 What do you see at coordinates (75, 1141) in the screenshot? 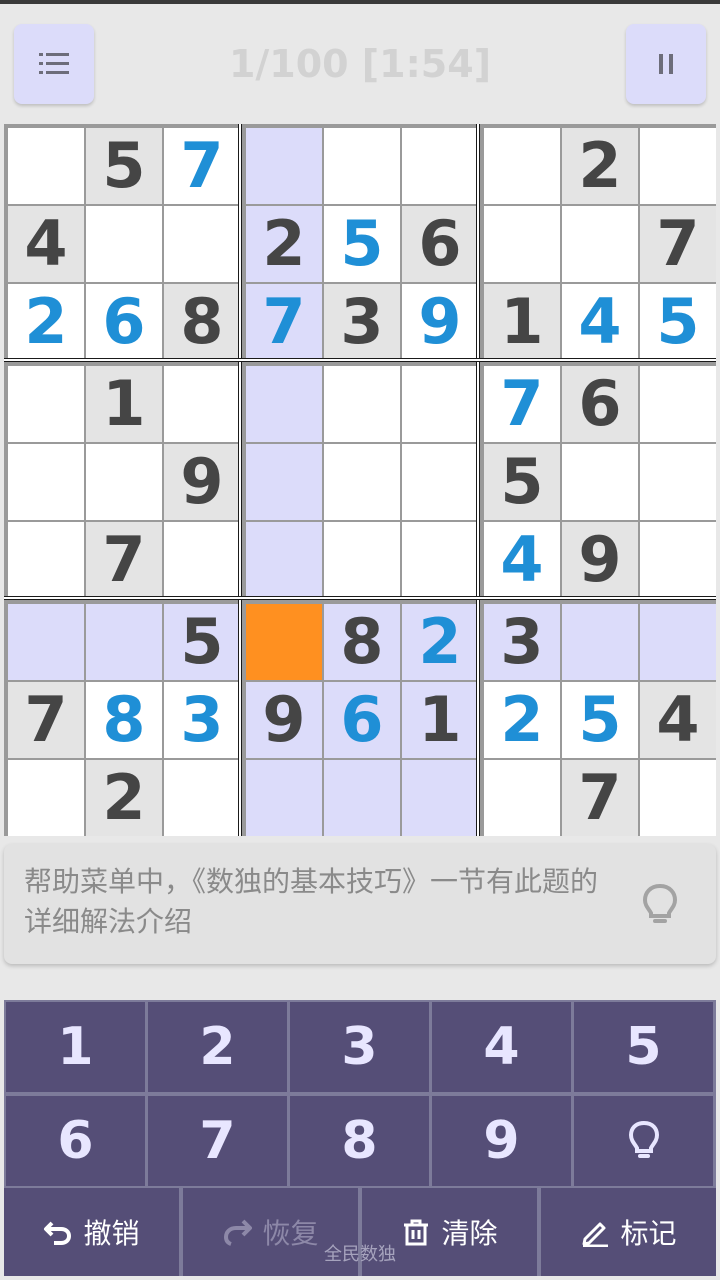
I see `number-key: 6` at bounding box center [75, 1141].